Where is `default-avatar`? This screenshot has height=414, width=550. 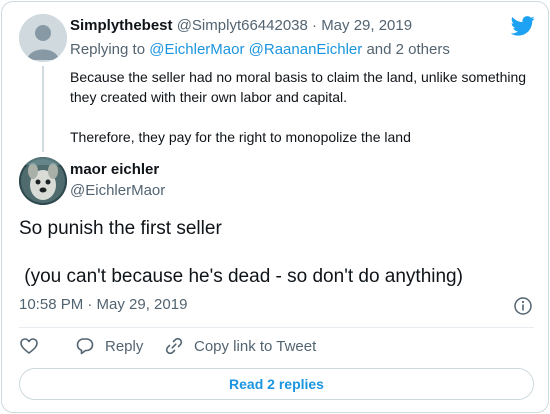
default-avatar is located at coordinates (43, 38).